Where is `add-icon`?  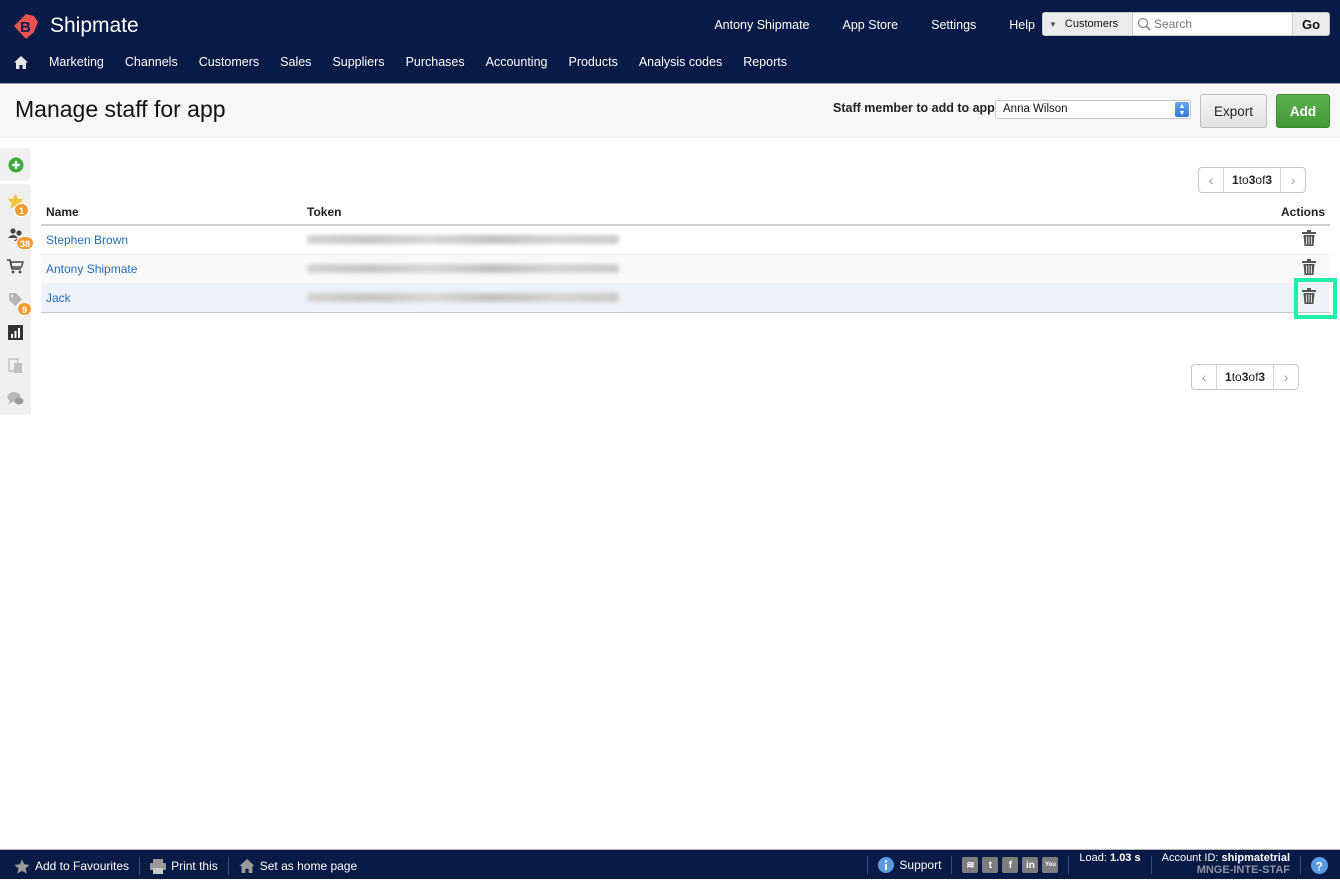 add-icon is located at coordinates (15, 164).